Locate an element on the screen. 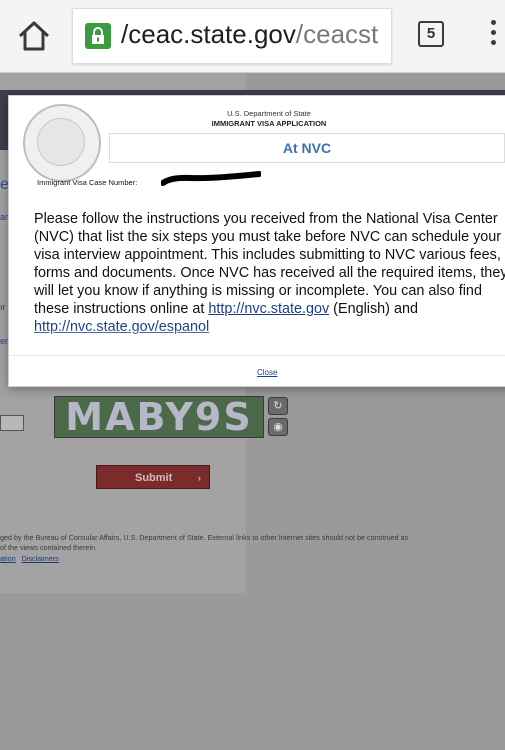  nvc-english-link: http://nvc.state.gov is located at coordinates (268, 309).